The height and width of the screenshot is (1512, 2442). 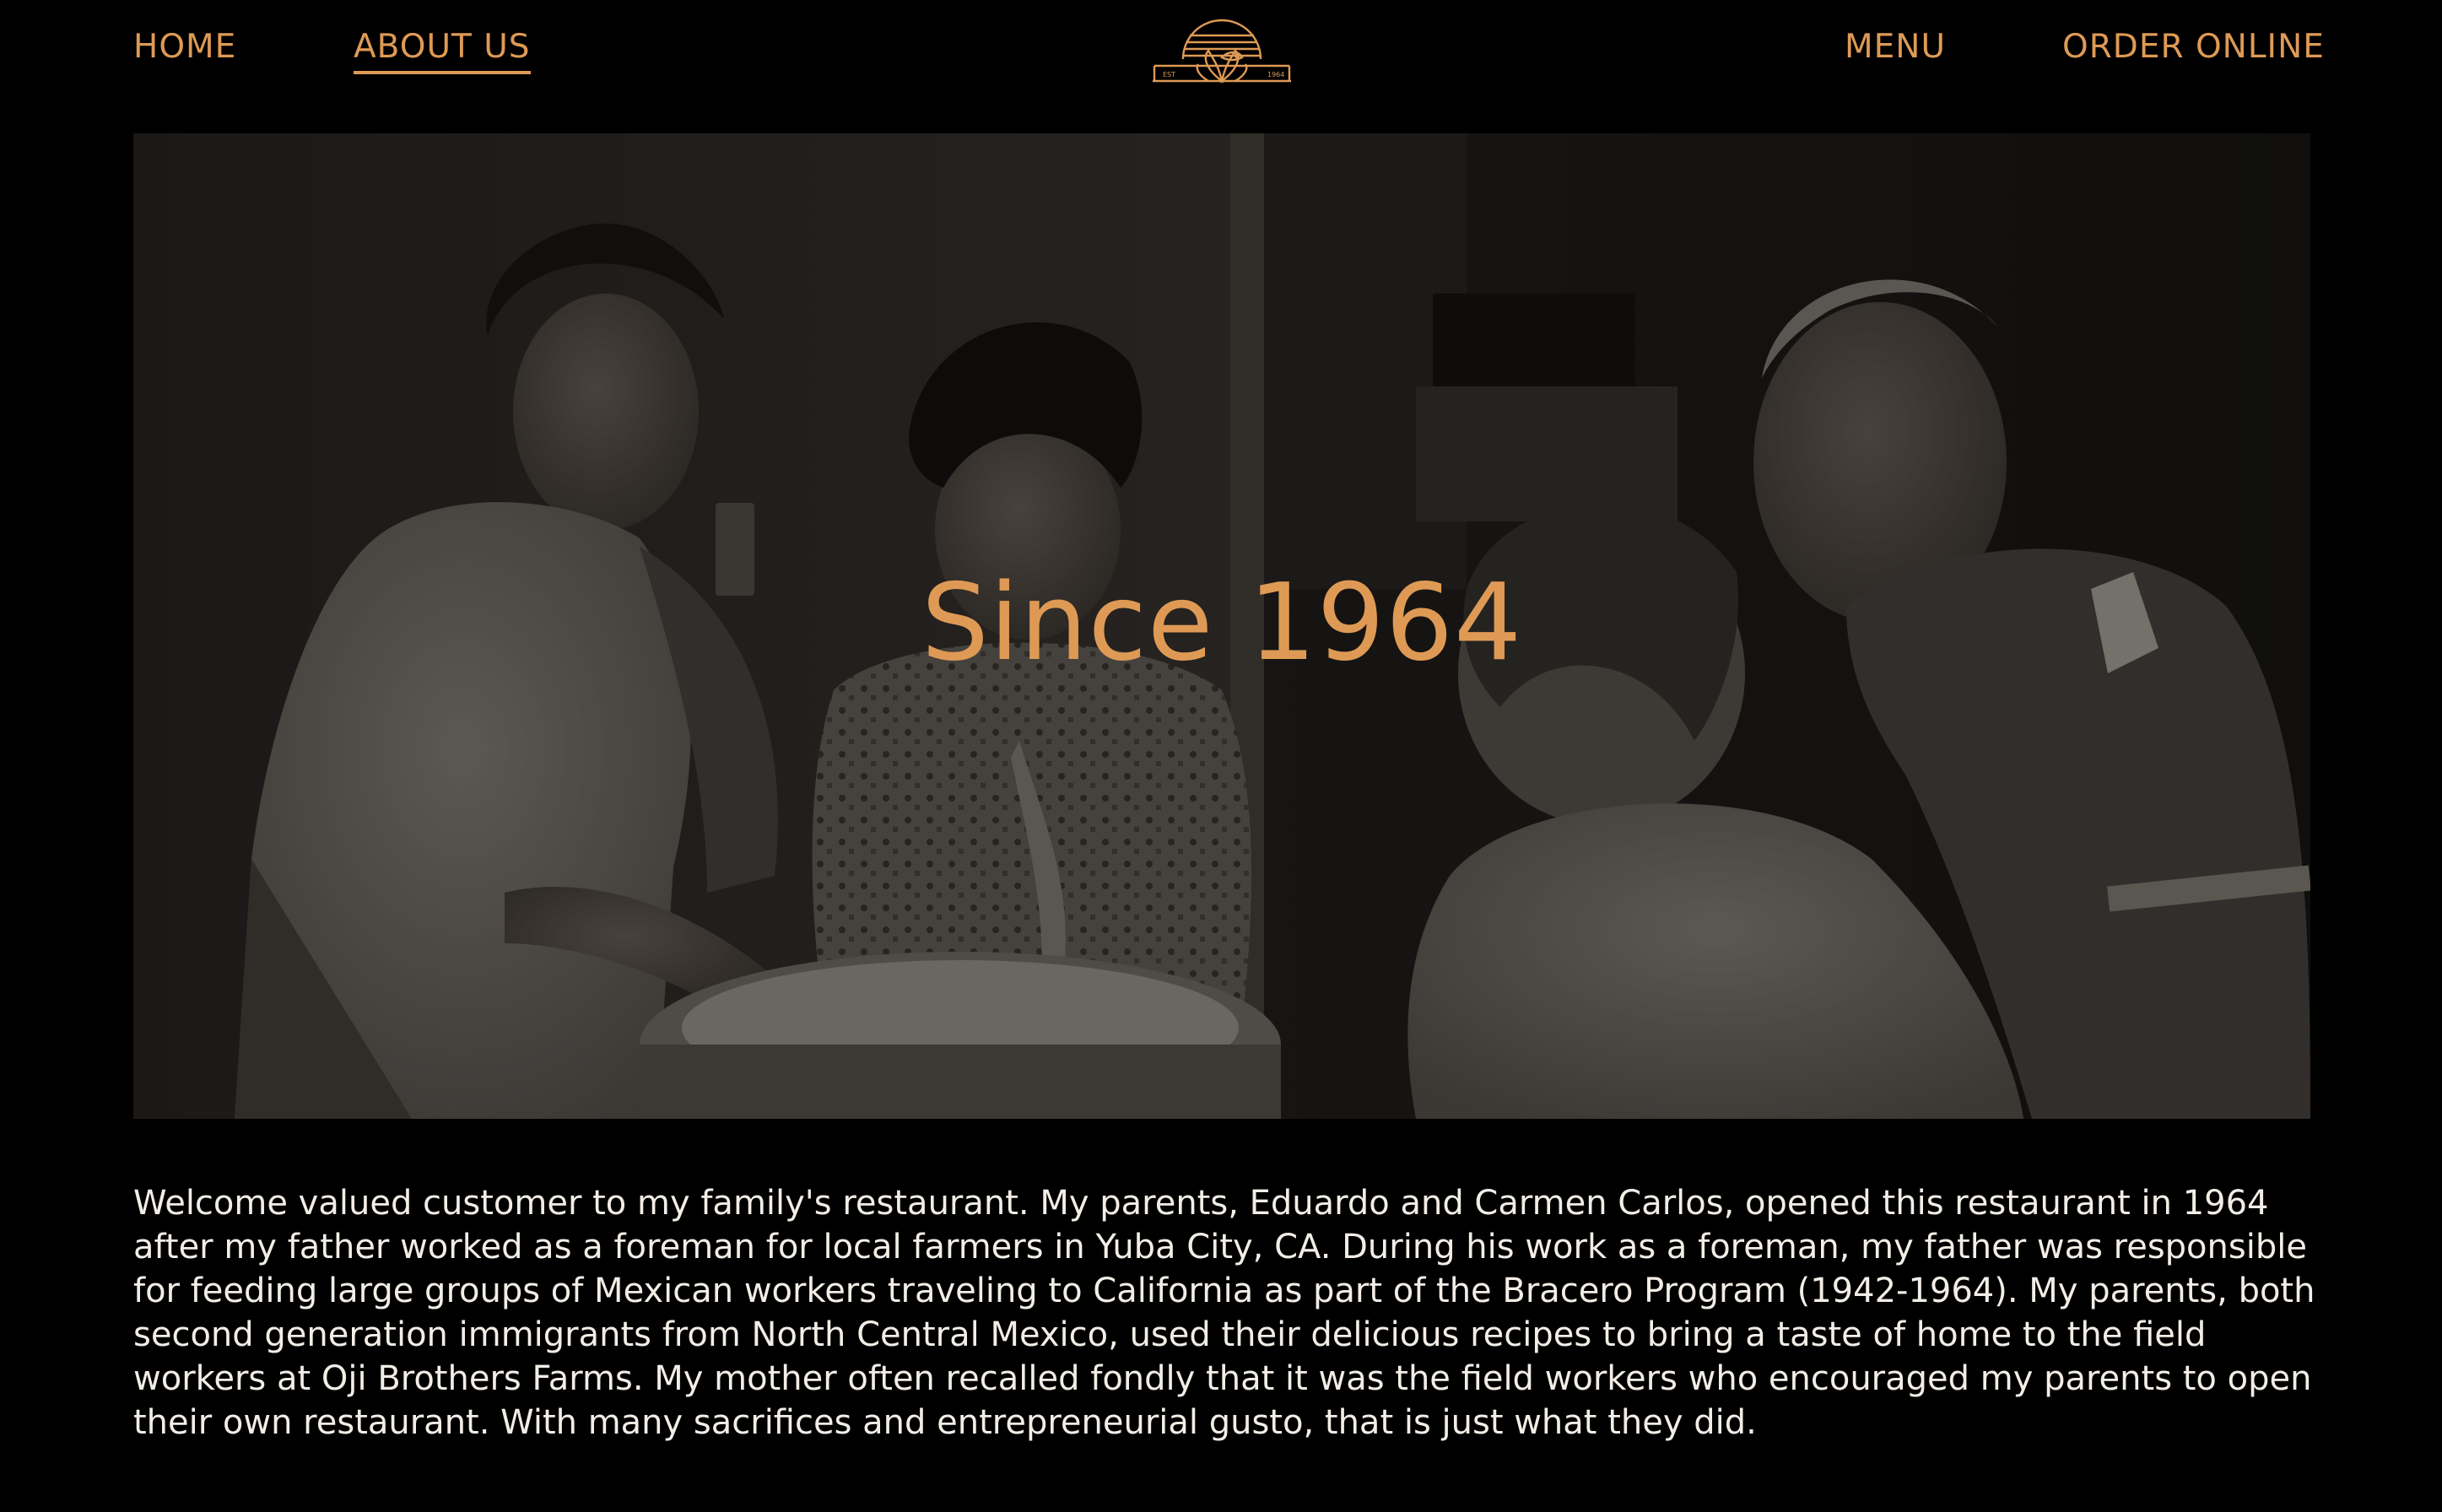 What do you see at coordinates (1222, 622) in the screenshot?
I see `hero-title: Since 1964` at bounding box center [1222, 622].